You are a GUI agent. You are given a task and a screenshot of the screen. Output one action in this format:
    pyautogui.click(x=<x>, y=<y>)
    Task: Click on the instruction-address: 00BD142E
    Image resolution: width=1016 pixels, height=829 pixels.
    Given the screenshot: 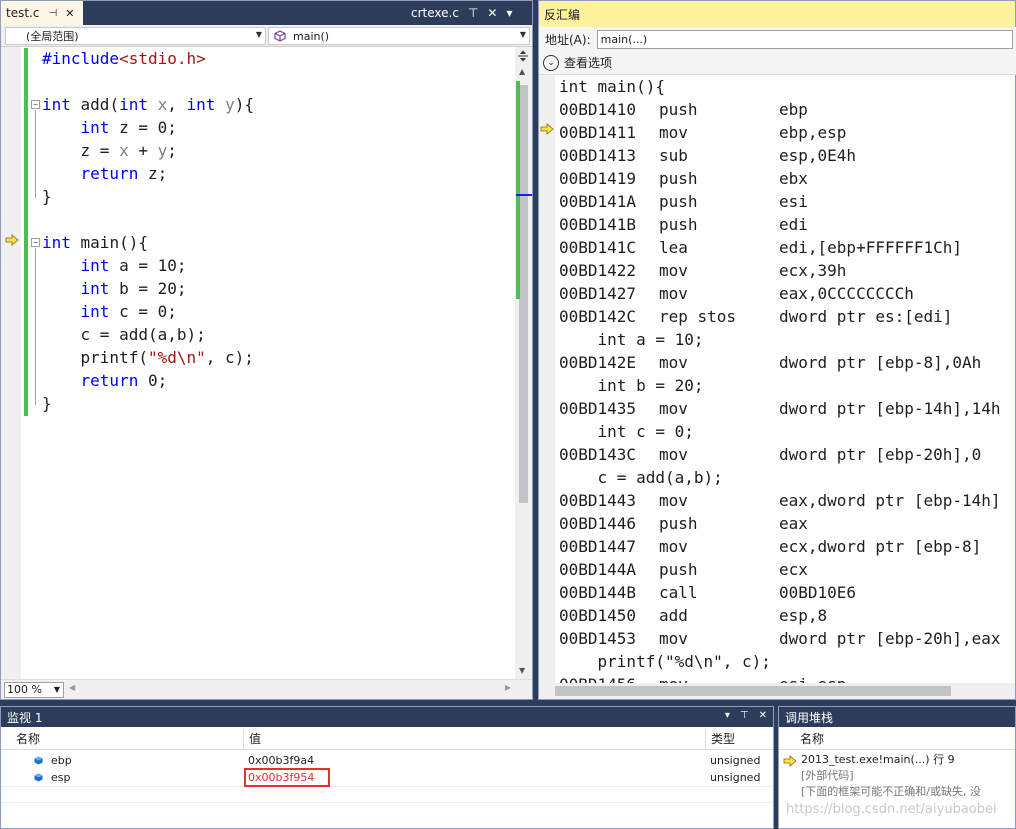 What is the action you would take?
    pyautogui.click(x=598, y=362)
    